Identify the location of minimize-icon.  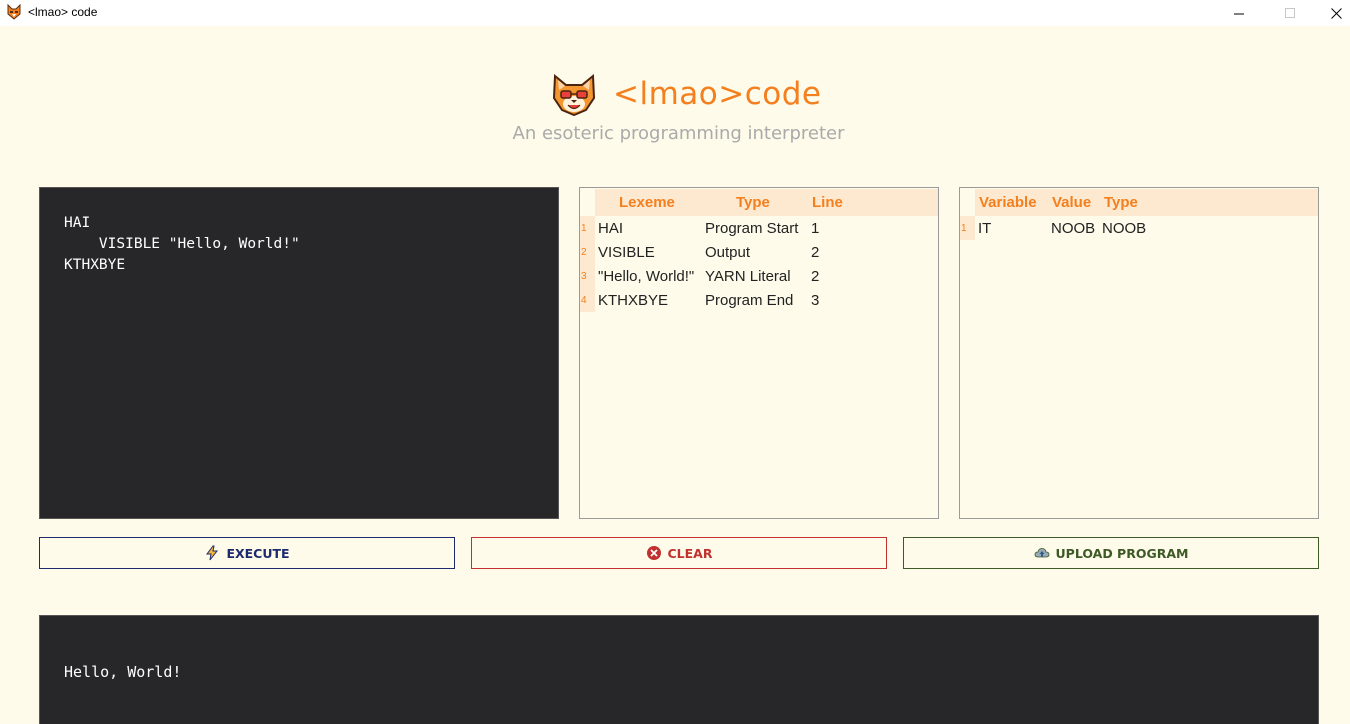
(1238, 13).